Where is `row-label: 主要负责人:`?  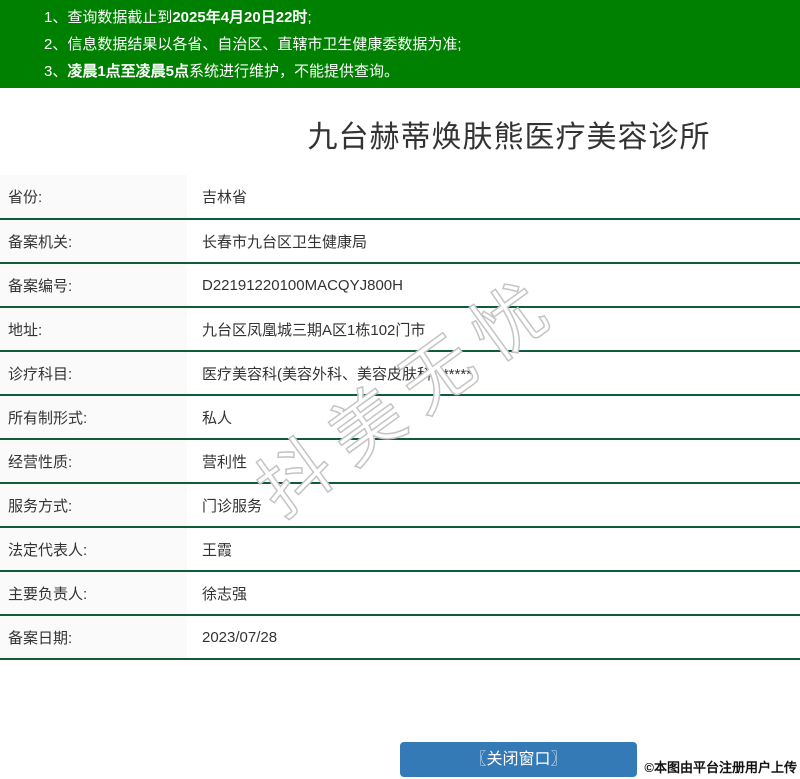 row-label: 主要负责人: is located at coordinates (93, 593).